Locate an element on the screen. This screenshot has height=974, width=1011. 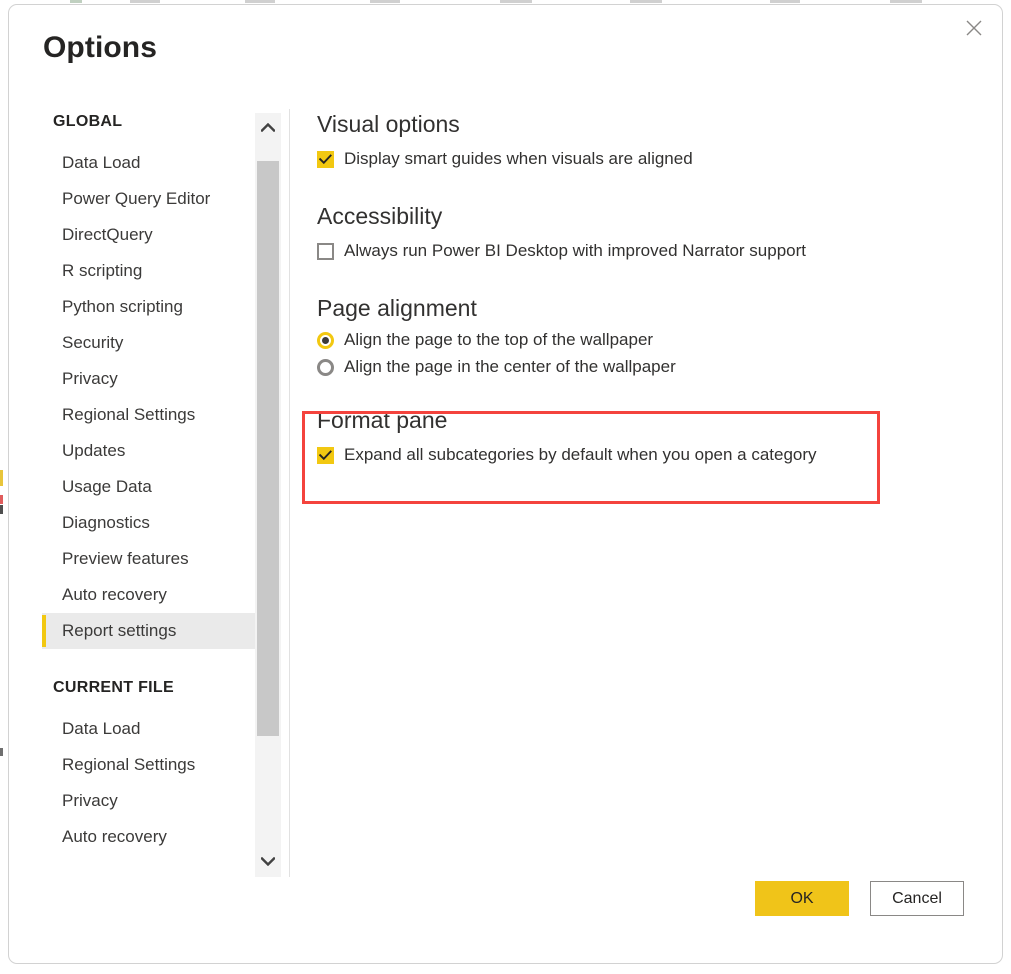
radio-selected-icon is located at coordinates (325, 340).